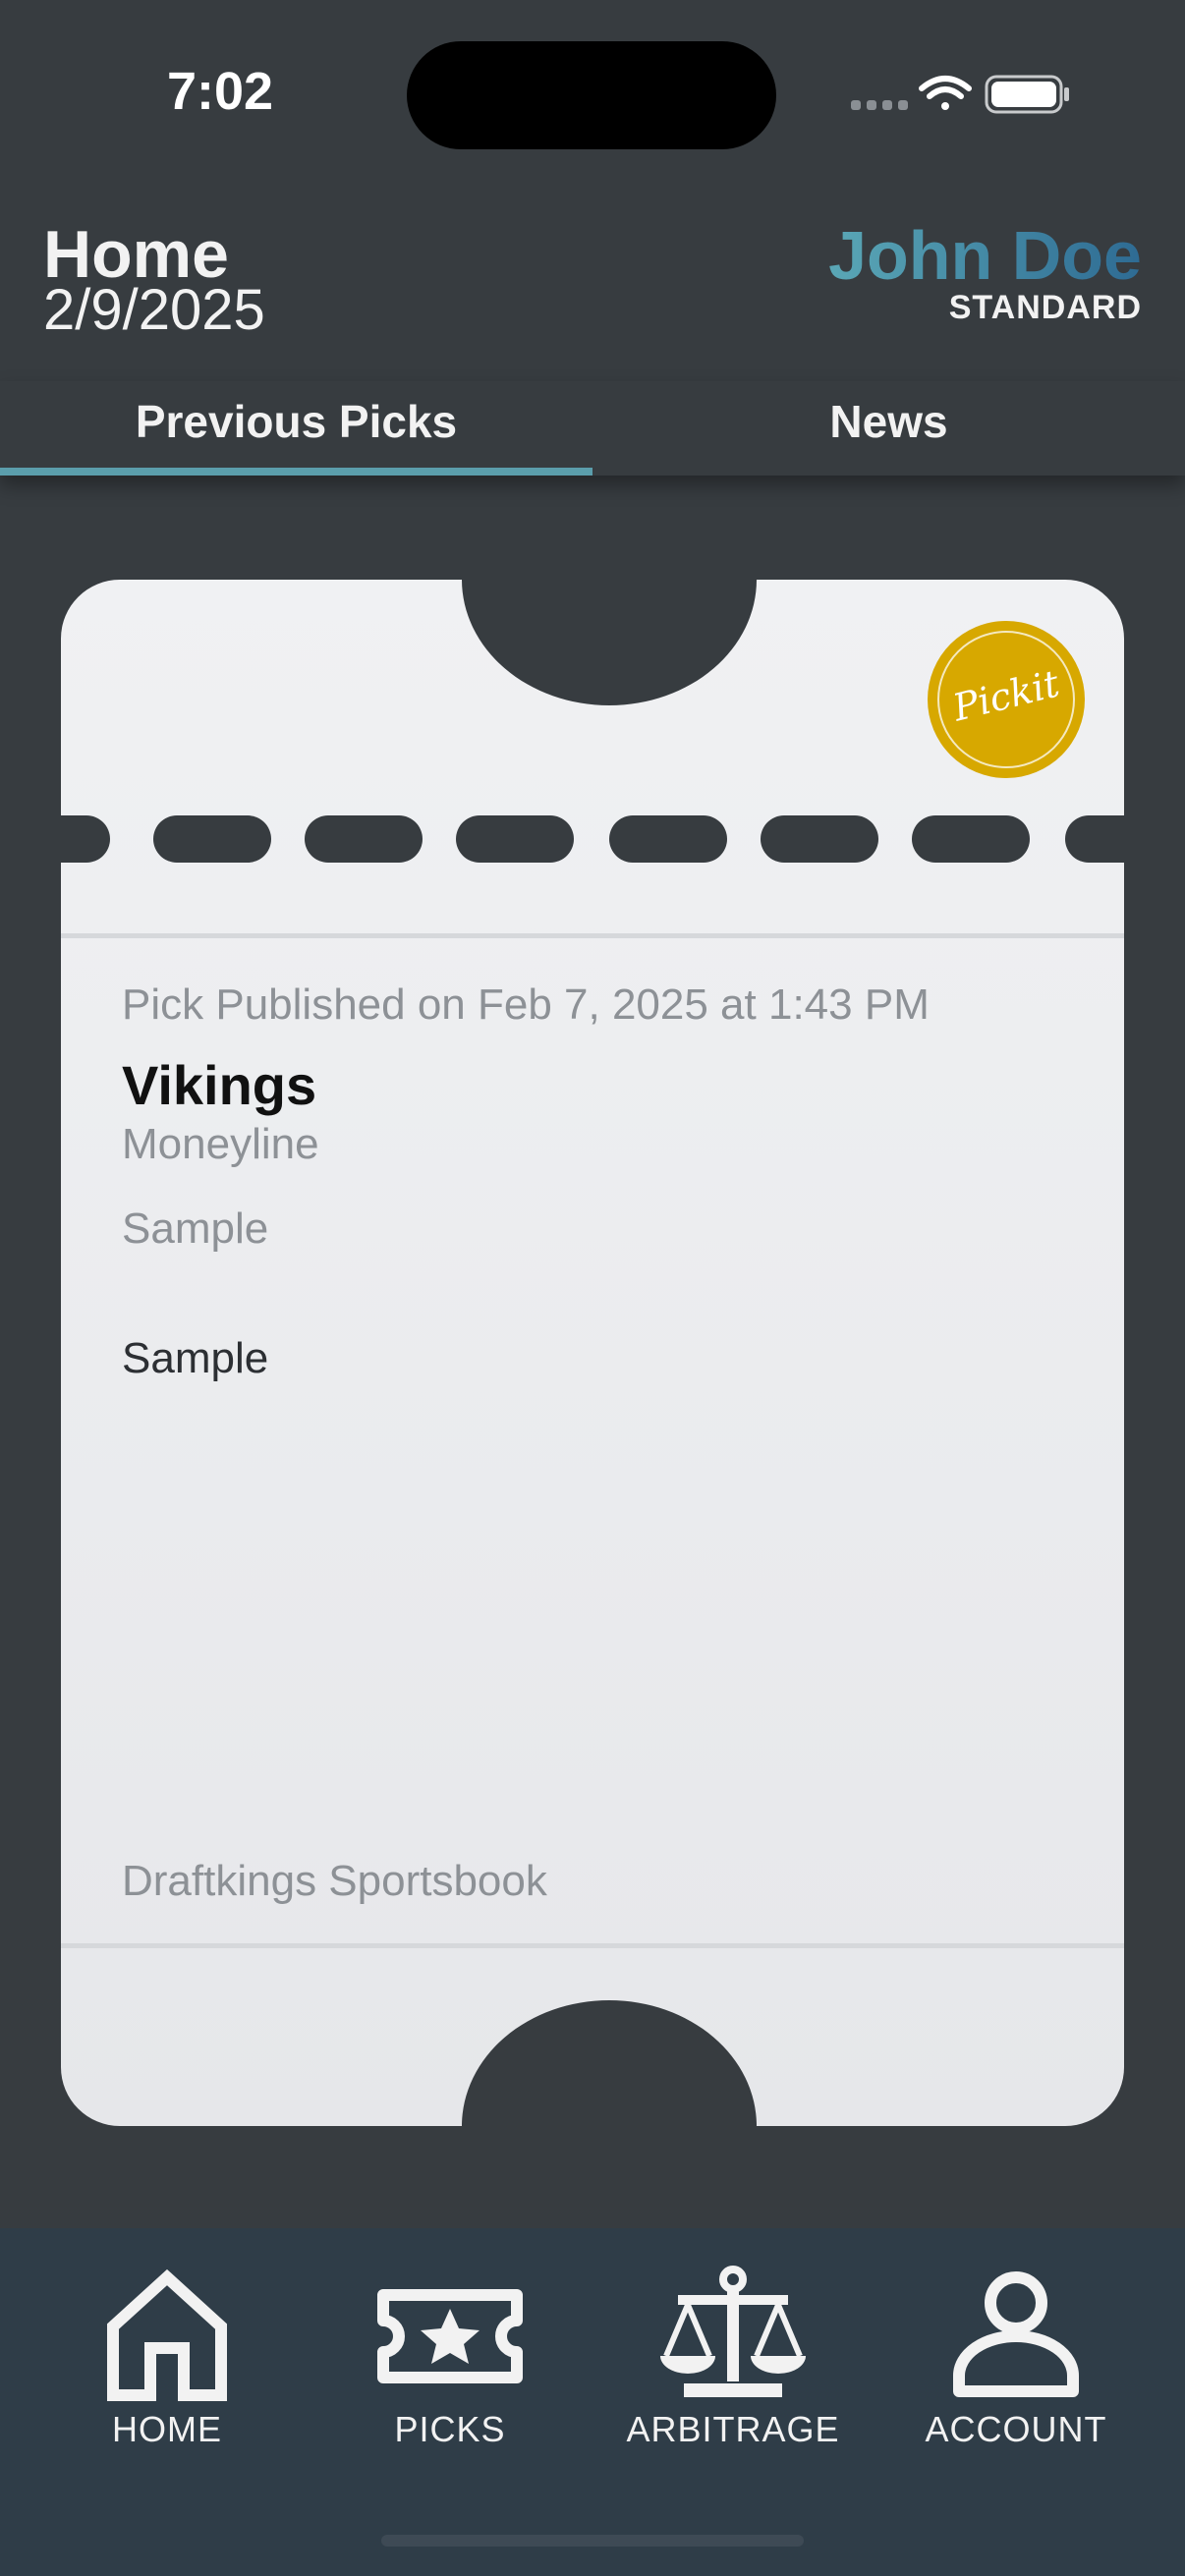  What do you see at coordinates (196, 1358) in the screenshot?
I see `pick-detail-2: Sample` at bounding box center [196, 1358].